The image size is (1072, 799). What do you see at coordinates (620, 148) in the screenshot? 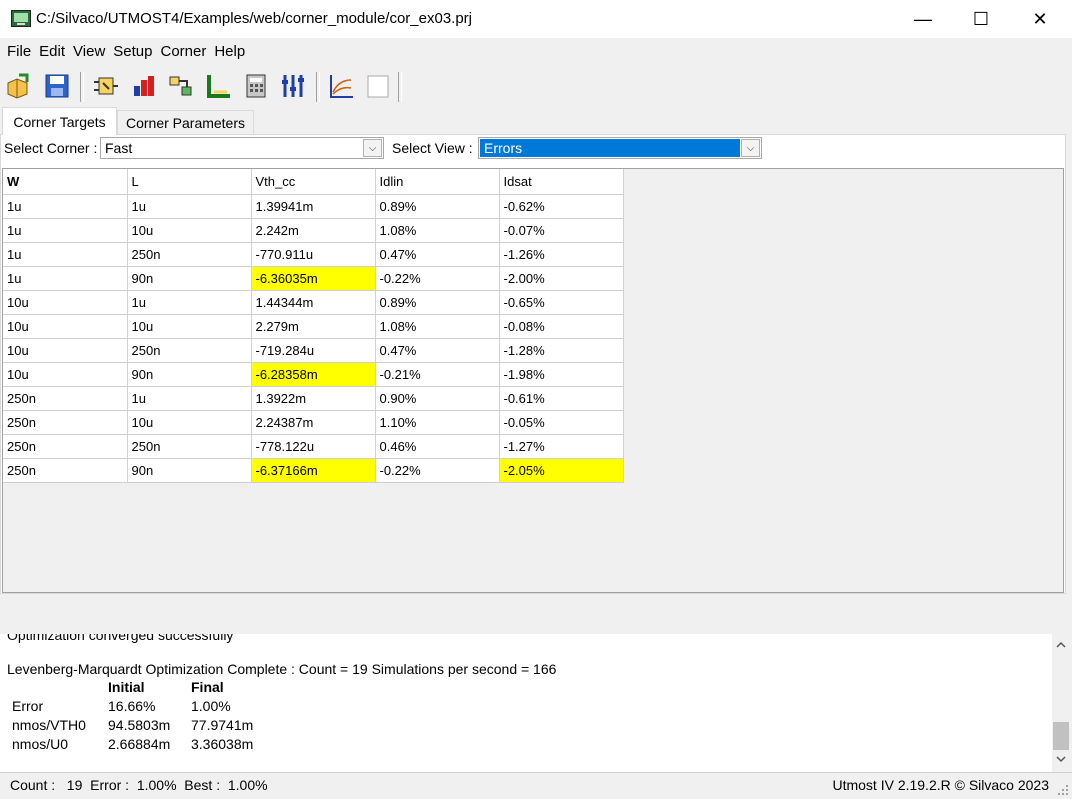
I see `select-view-combo: Errors ⌵` at bounding box center [620, 148].